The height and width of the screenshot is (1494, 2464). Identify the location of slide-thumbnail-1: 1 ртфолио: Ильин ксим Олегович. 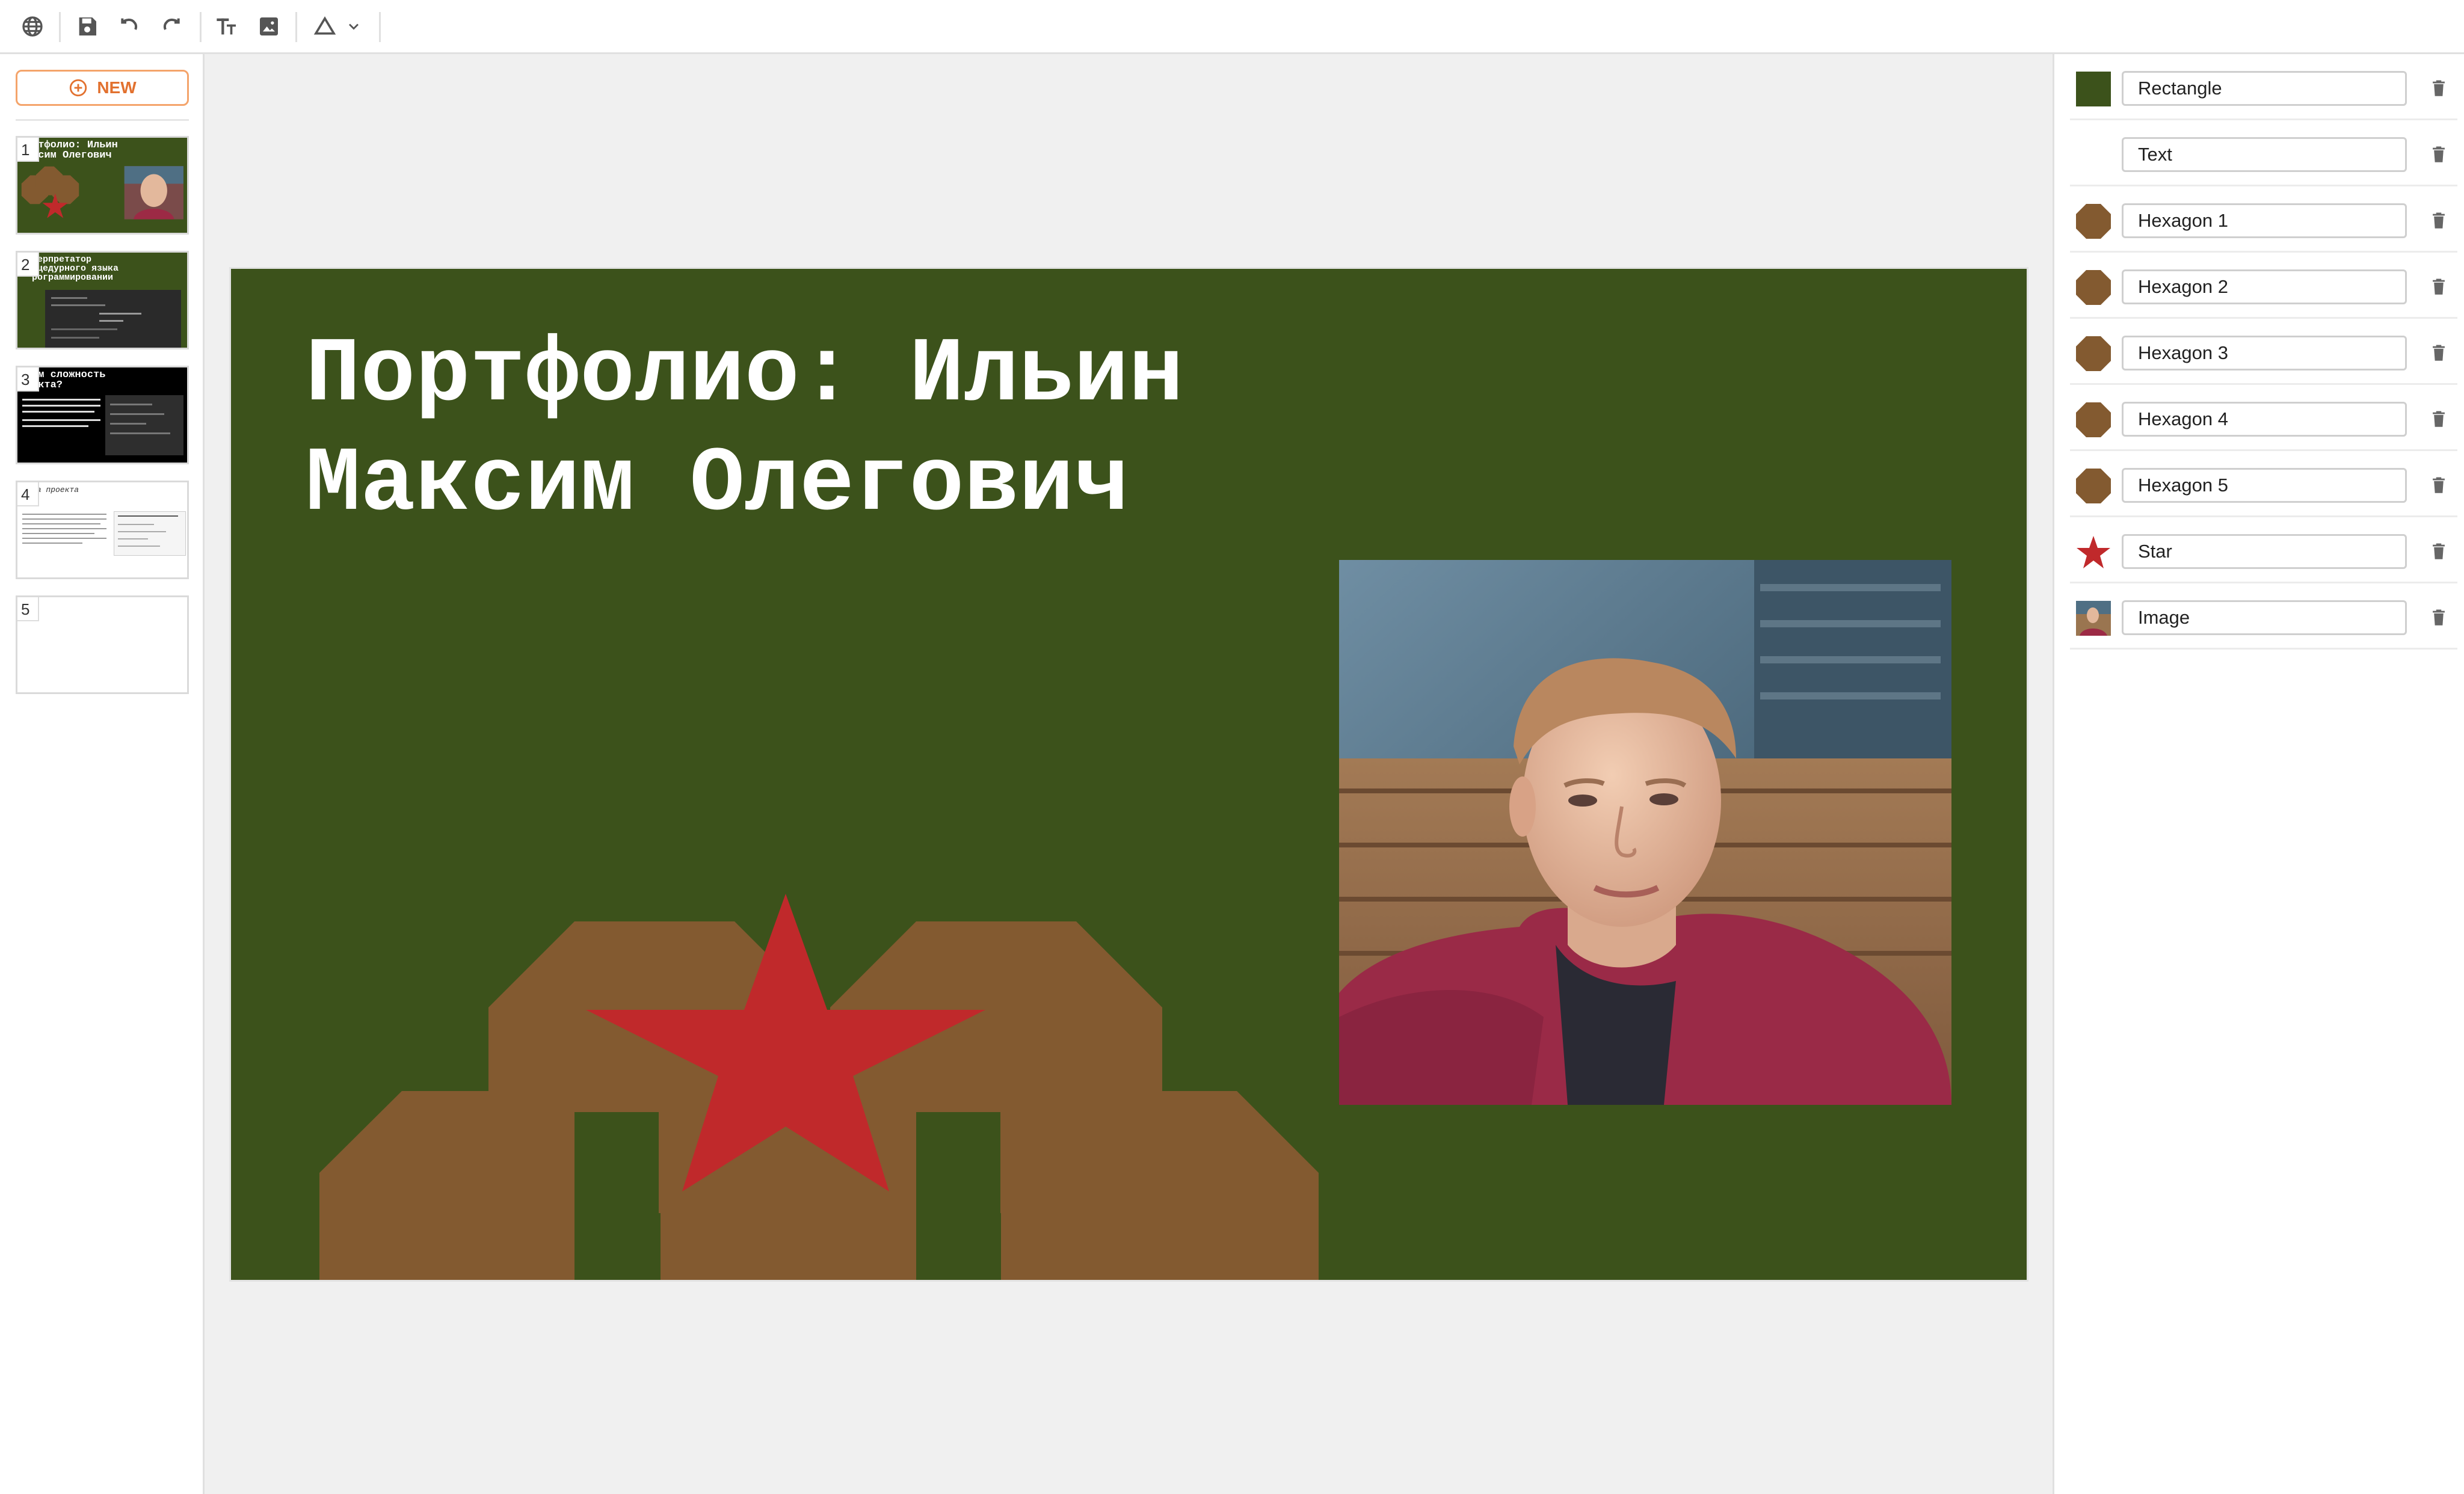
(102, 186).